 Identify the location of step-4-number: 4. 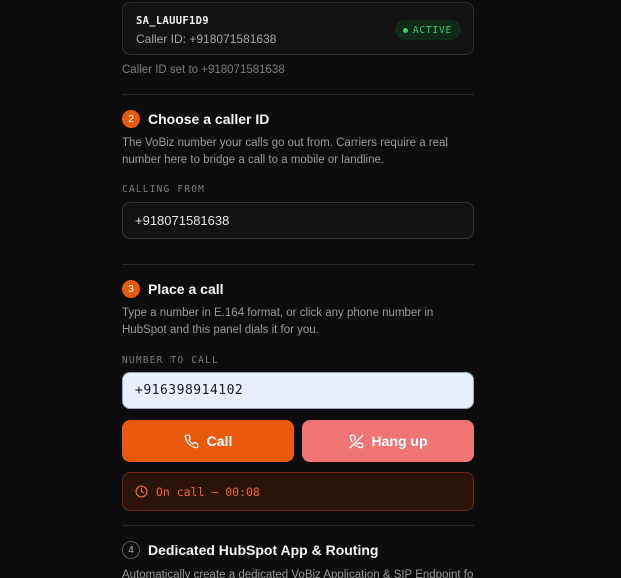
(131, 550).